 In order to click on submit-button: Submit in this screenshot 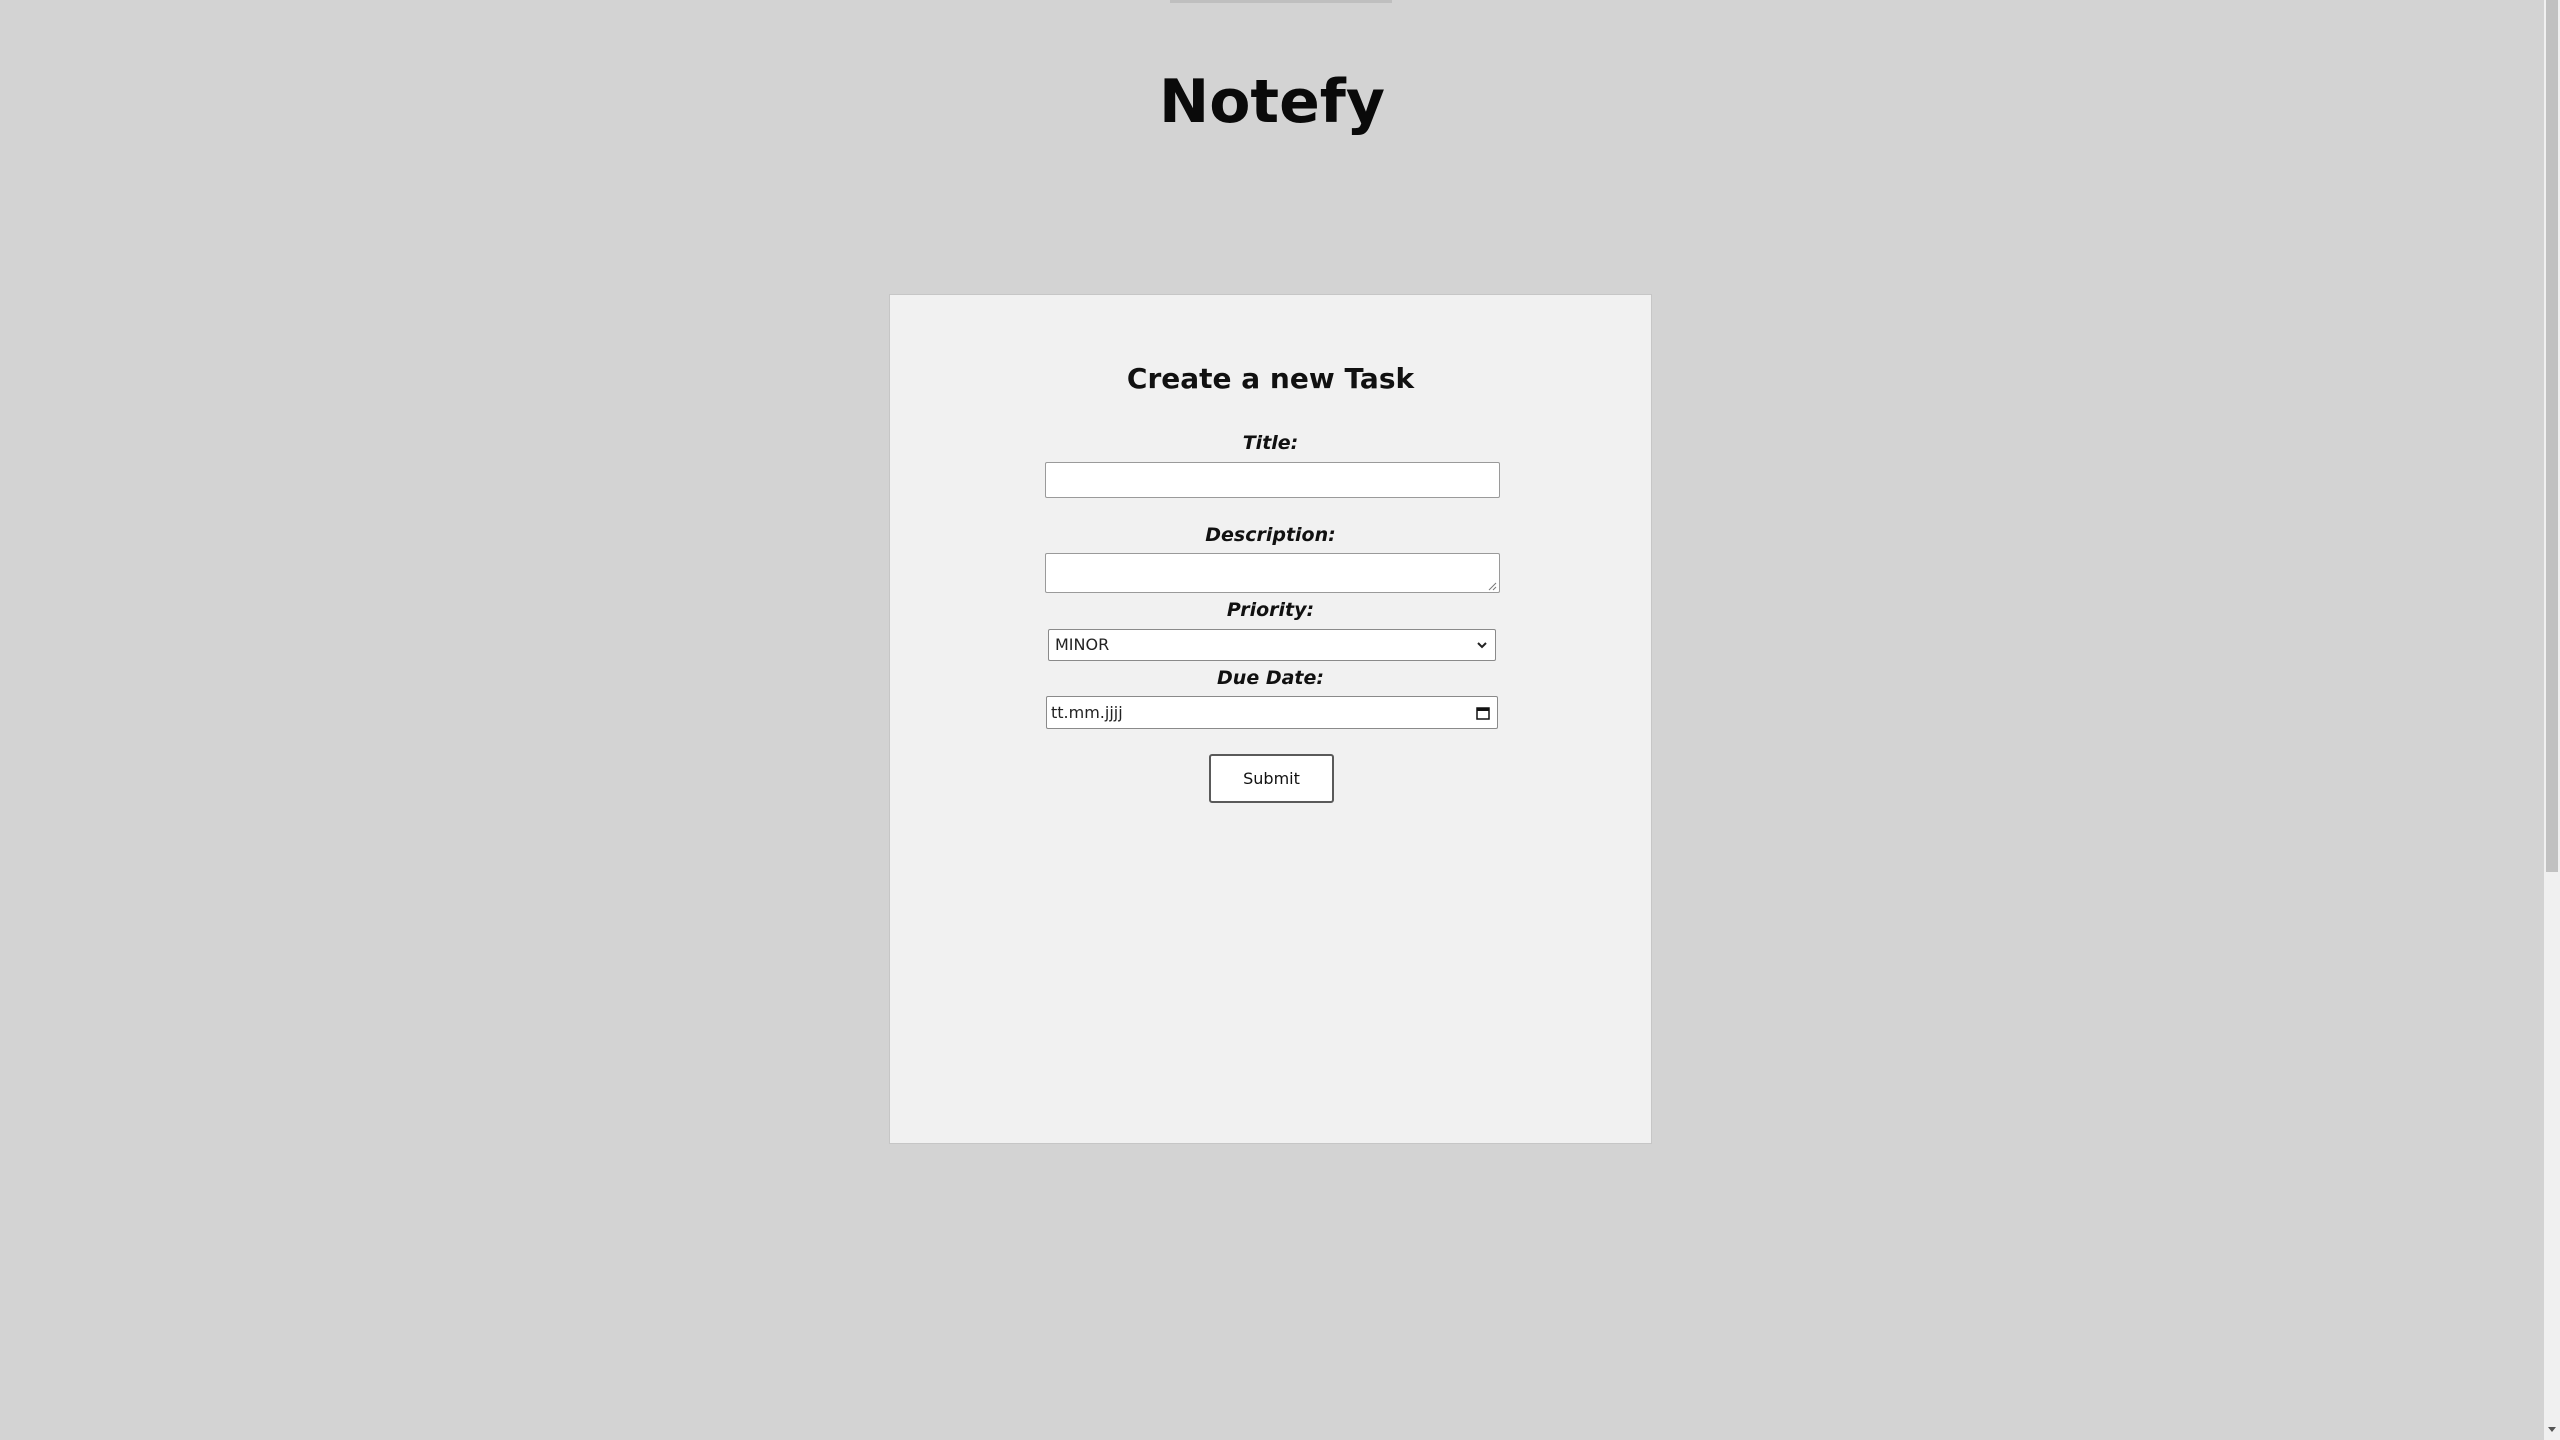, I will do `click(1271, 778)`.